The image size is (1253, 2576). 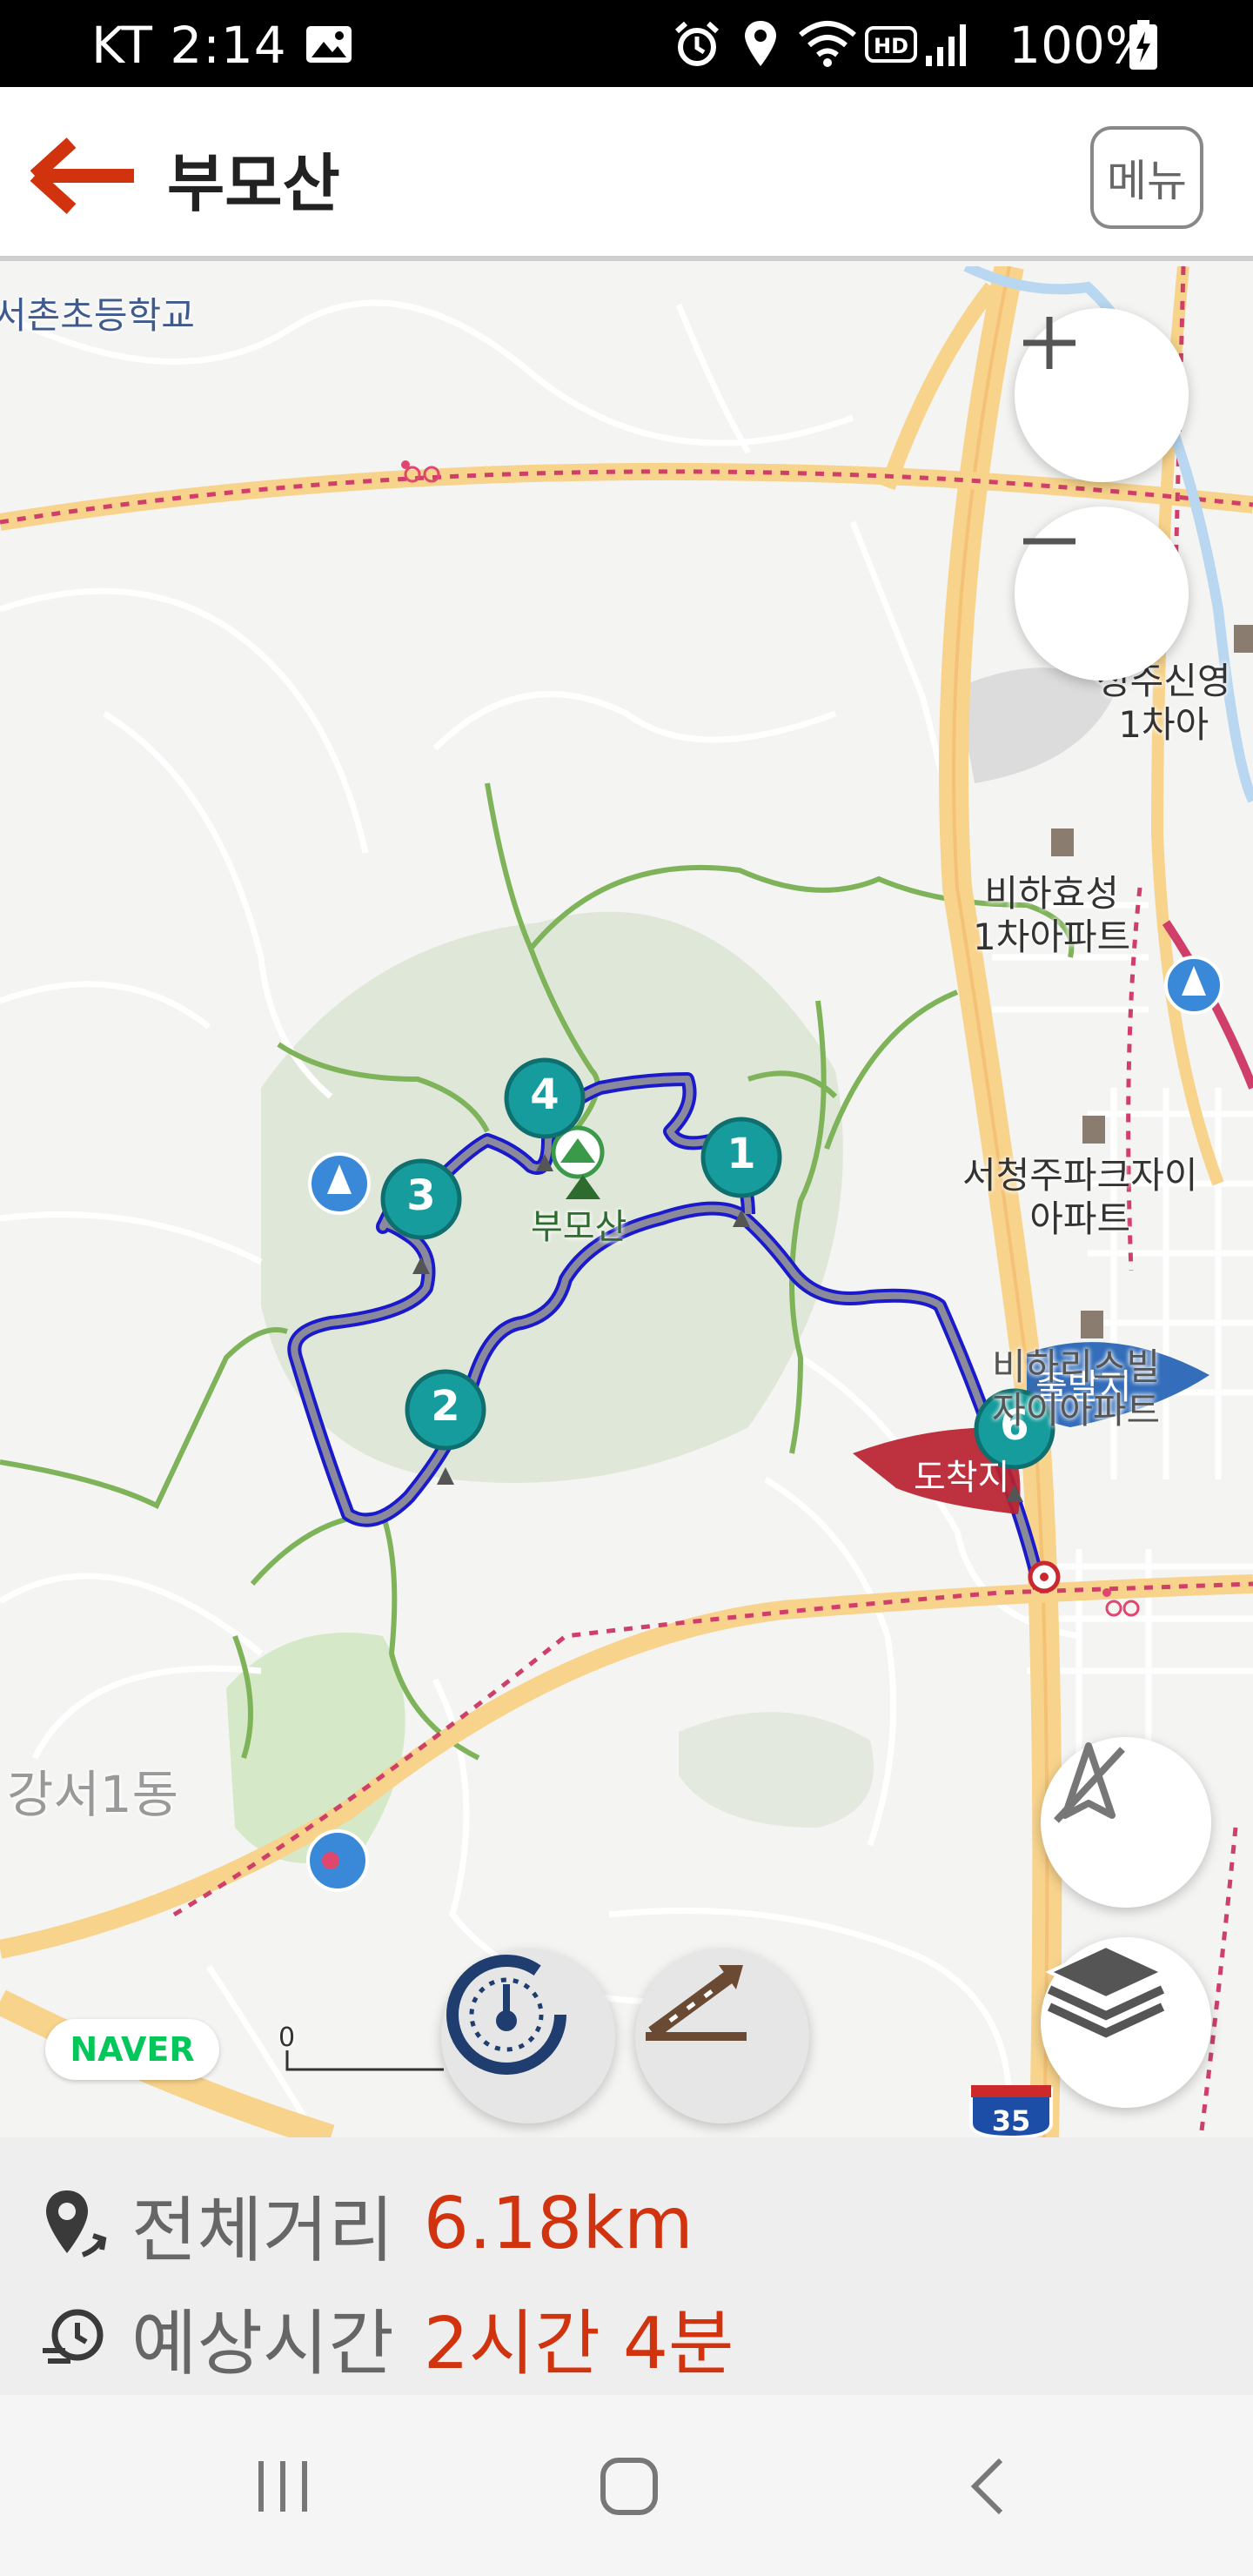 I want to click on apartment-label: 비하효성 1차아파트, so click(x=1051, y=916).